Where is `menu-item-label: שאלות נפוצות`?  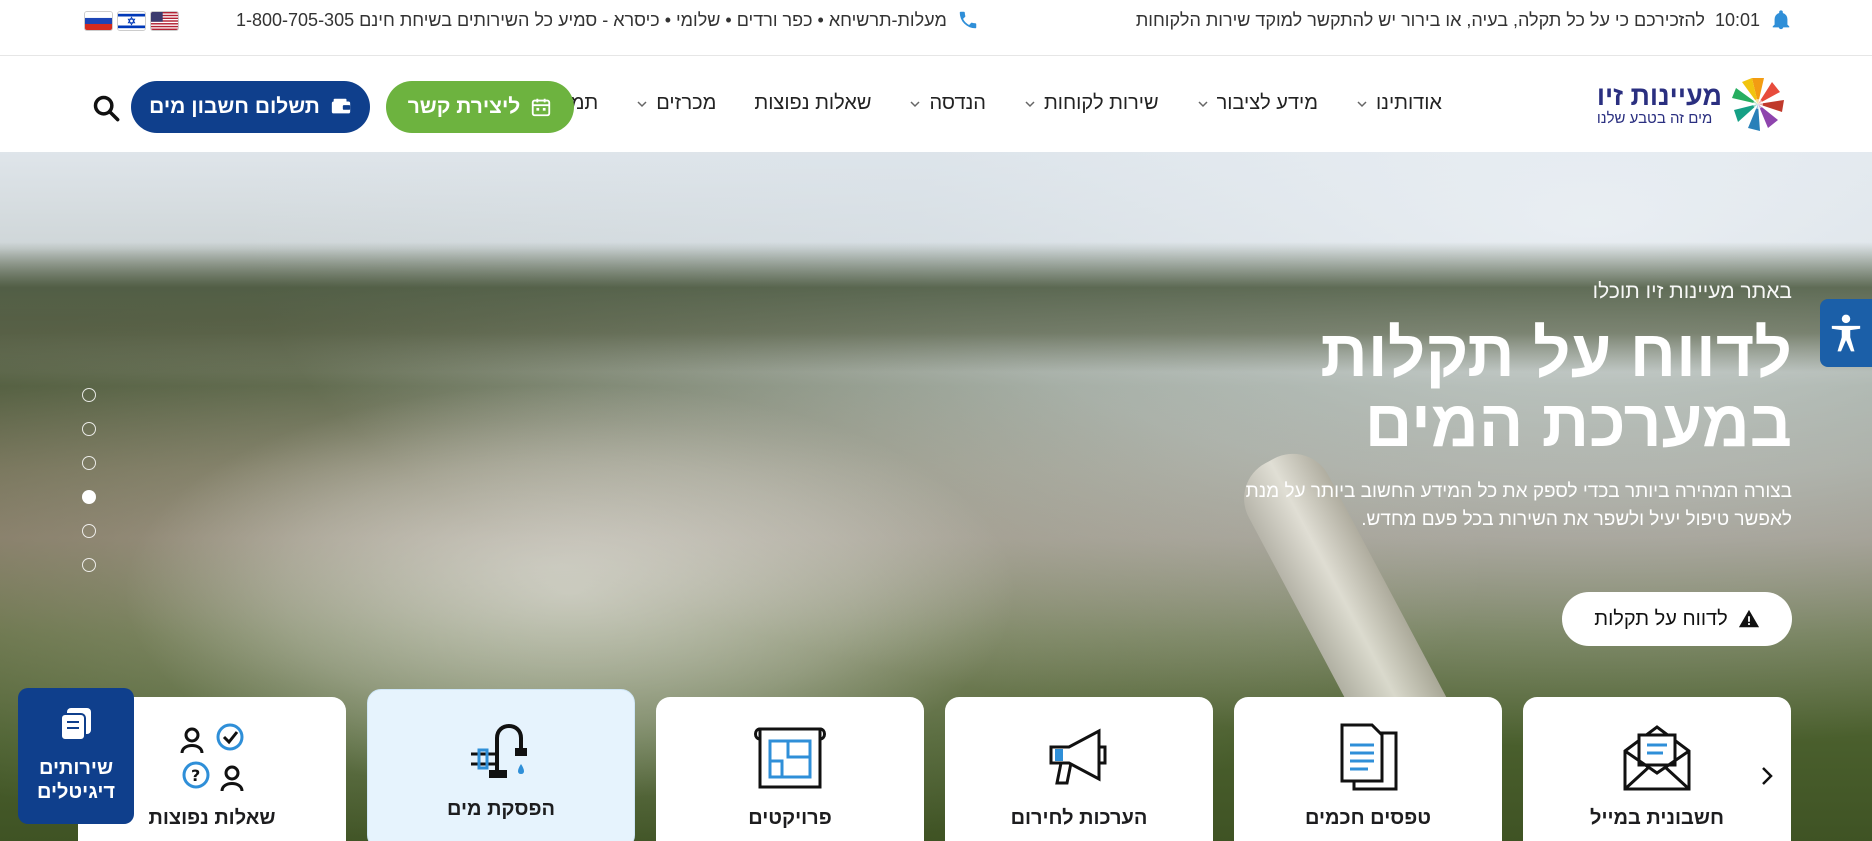
menu-item-label: שאלות נפוצות is located at coordinates (813, 103).